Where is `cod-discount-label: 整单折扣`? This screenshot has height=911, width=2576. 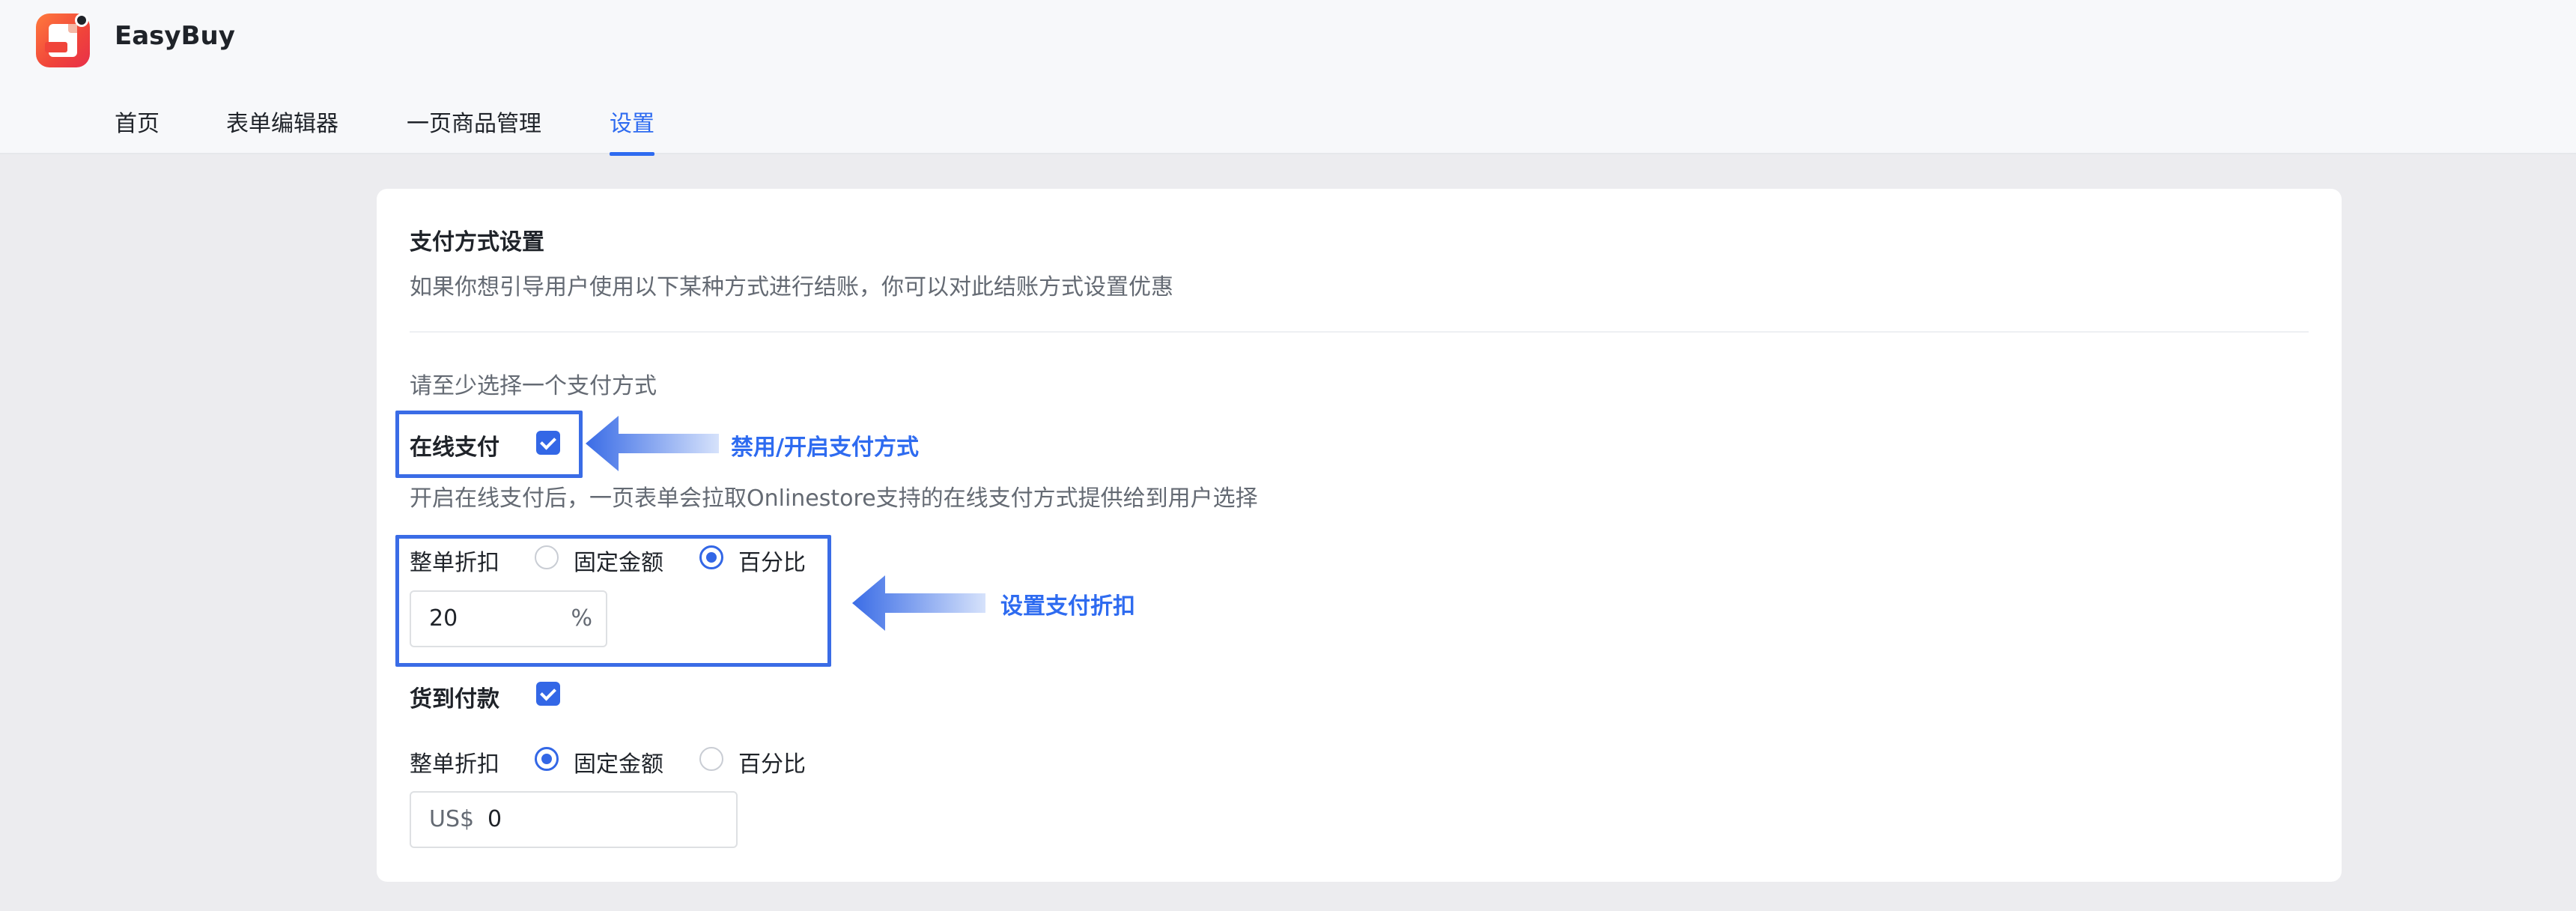 cod-discount-label: 整单折扣 is located at coordinates (454, 764).